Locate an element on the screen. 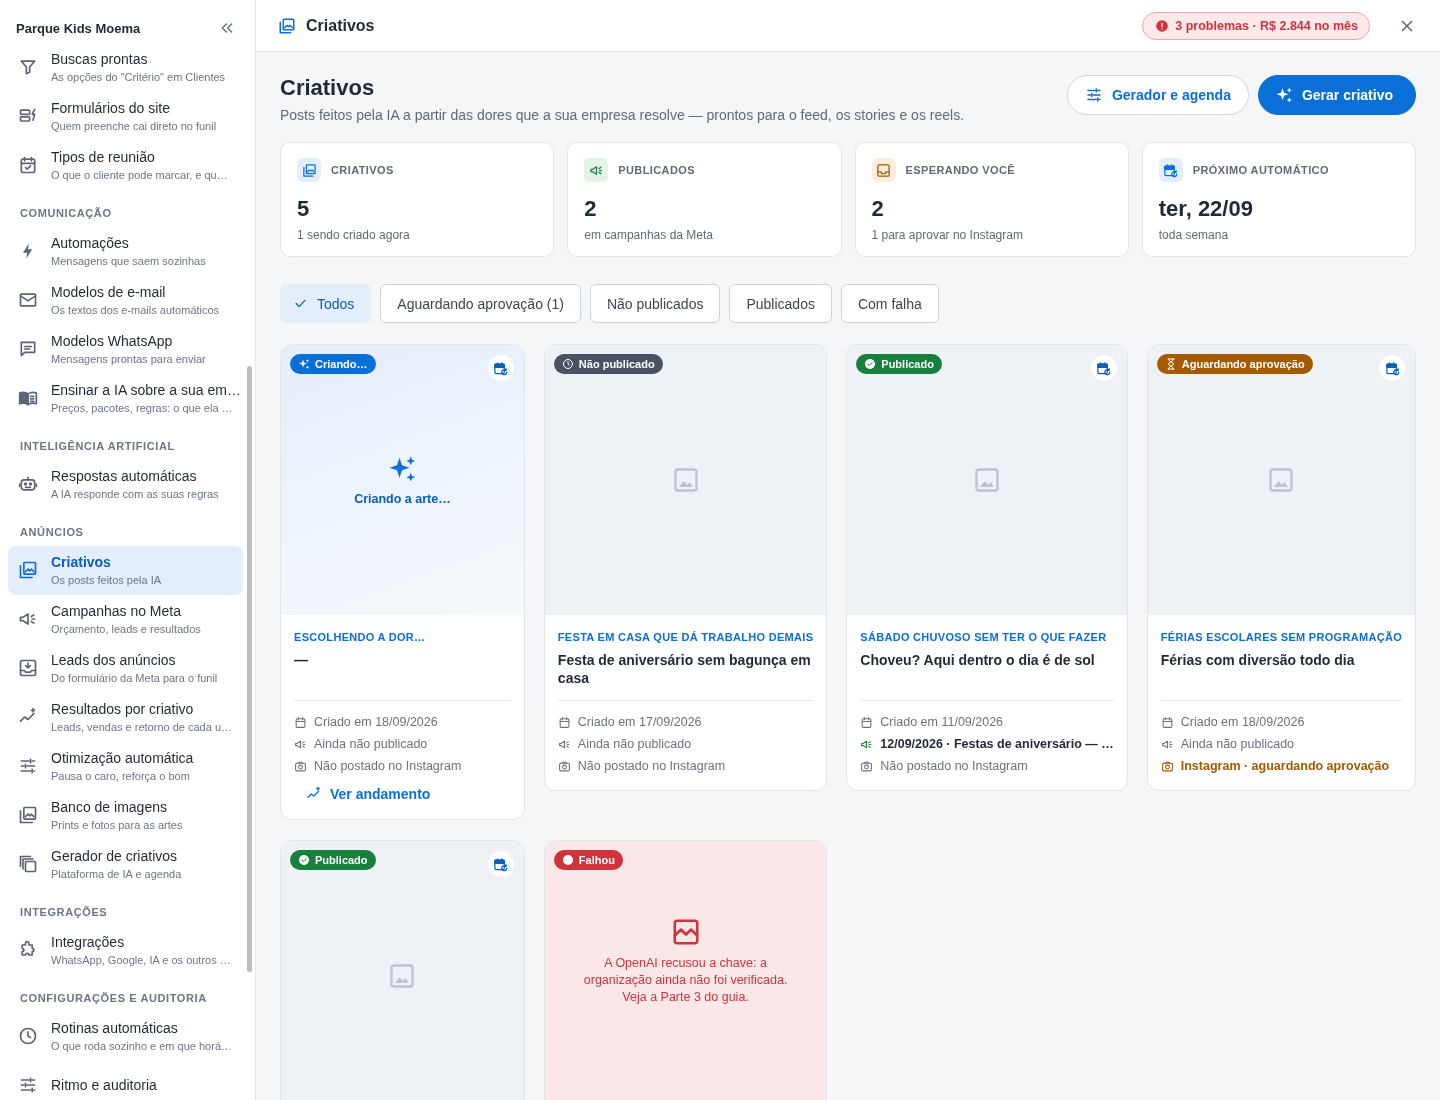  meta-text: Ainda não publicado is located at coordinates (371, 744).